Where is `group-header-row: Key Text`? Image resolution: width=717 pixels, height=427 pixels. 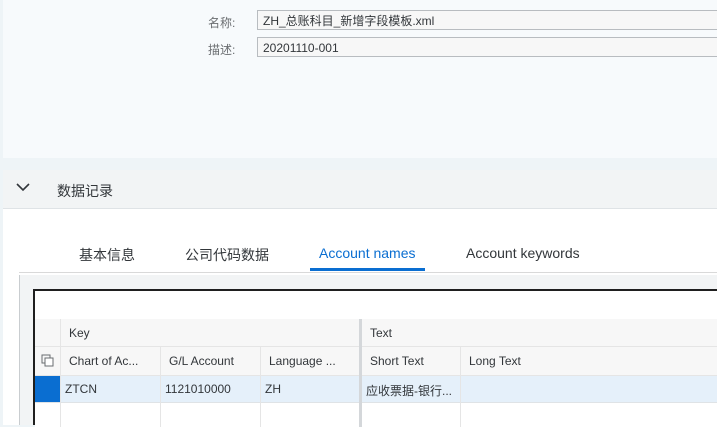
group-header-row: Key Text is located at coordinates (376, 333).